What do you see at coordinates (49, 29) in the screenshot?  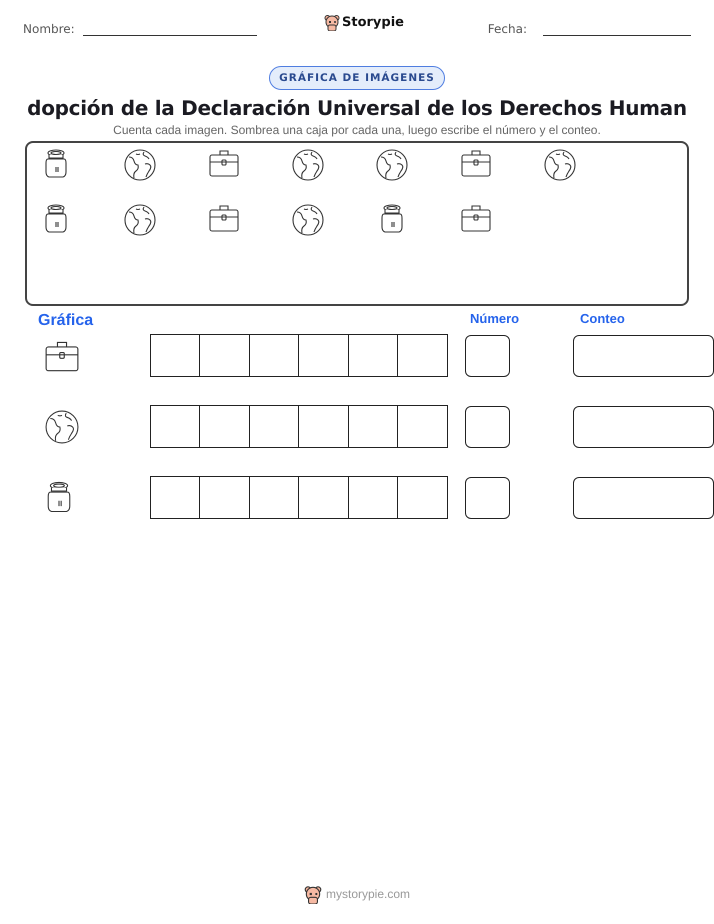 I see `name-label: Nombre:` at bounding box center [49, 29].